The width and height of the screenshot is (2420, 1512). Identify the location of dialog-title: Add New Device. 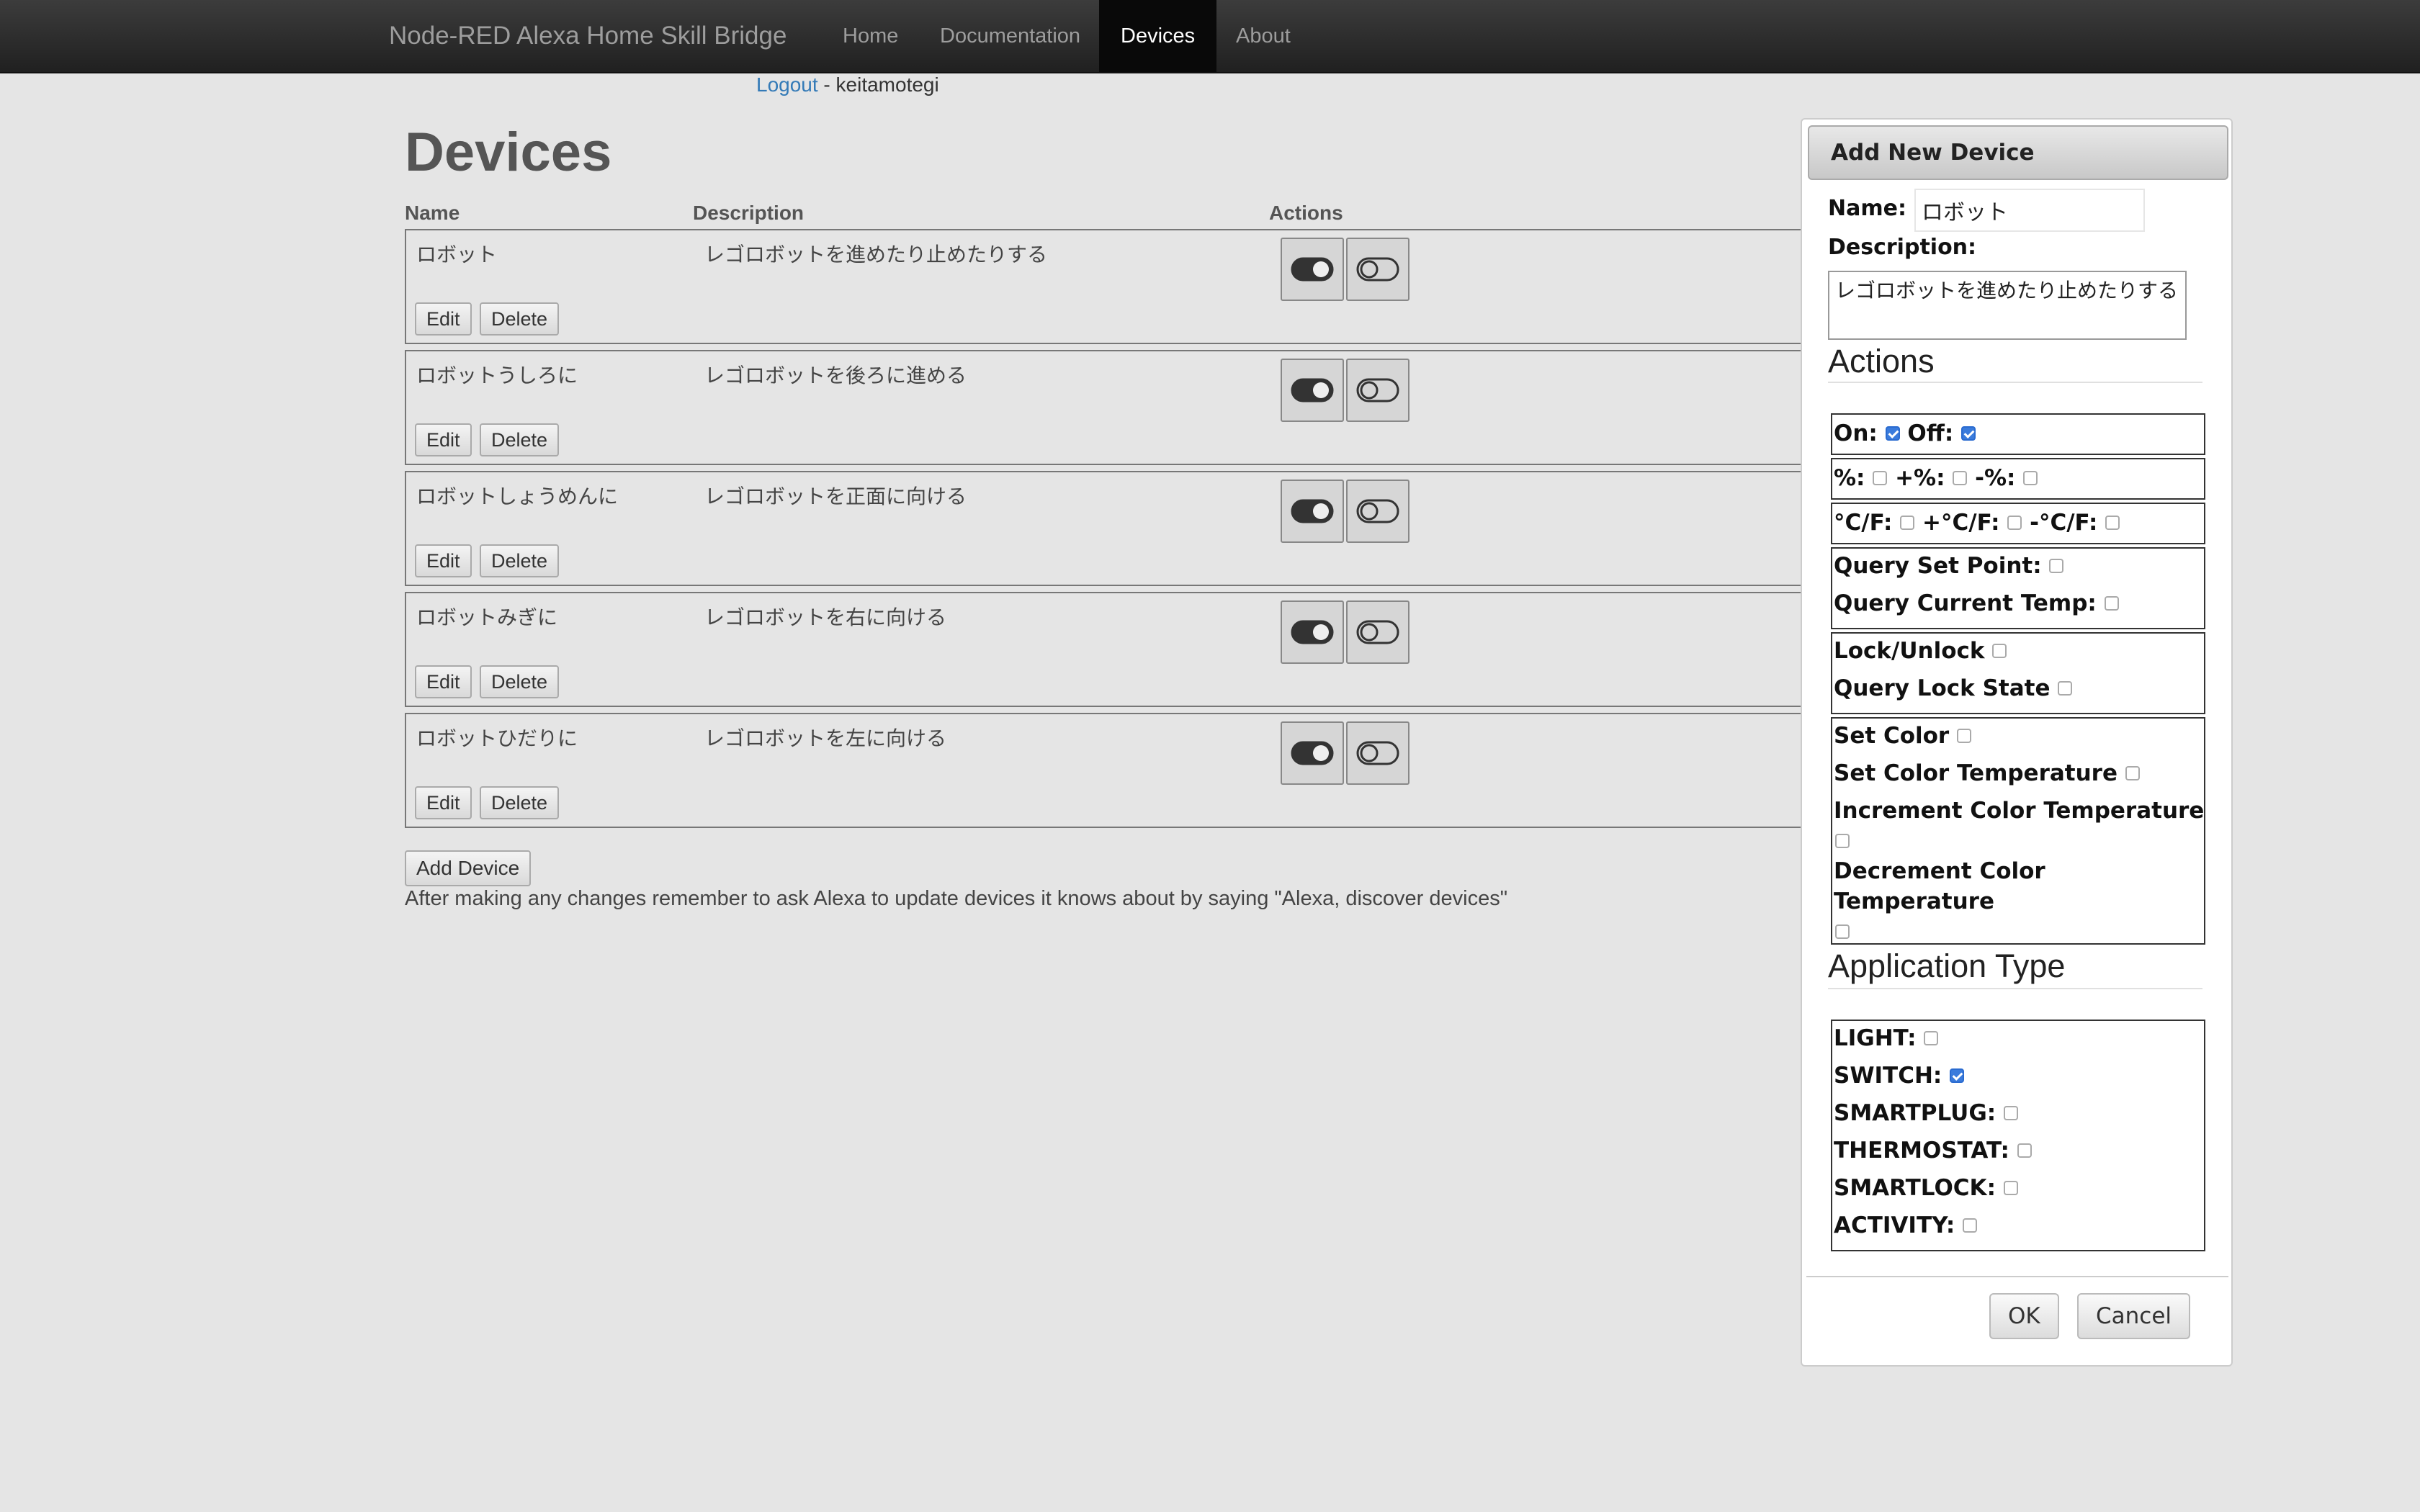
(2018, 152).